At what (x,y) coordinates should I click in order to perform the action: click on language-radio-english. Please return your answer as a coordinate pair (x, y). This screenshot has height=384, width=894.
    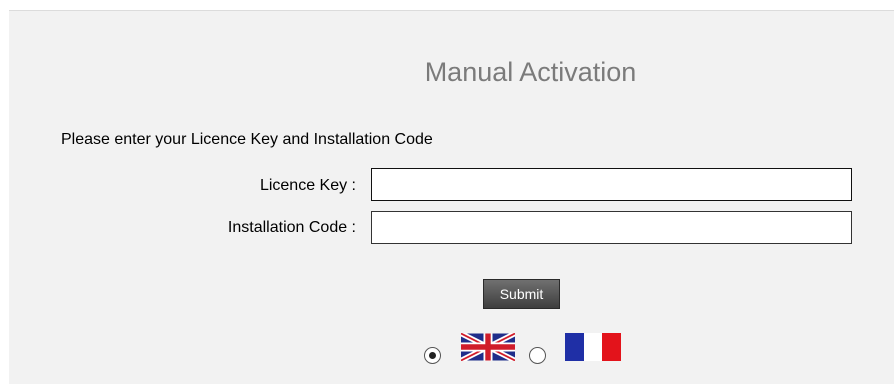
    Looking at the image, I should click on (432, 355).